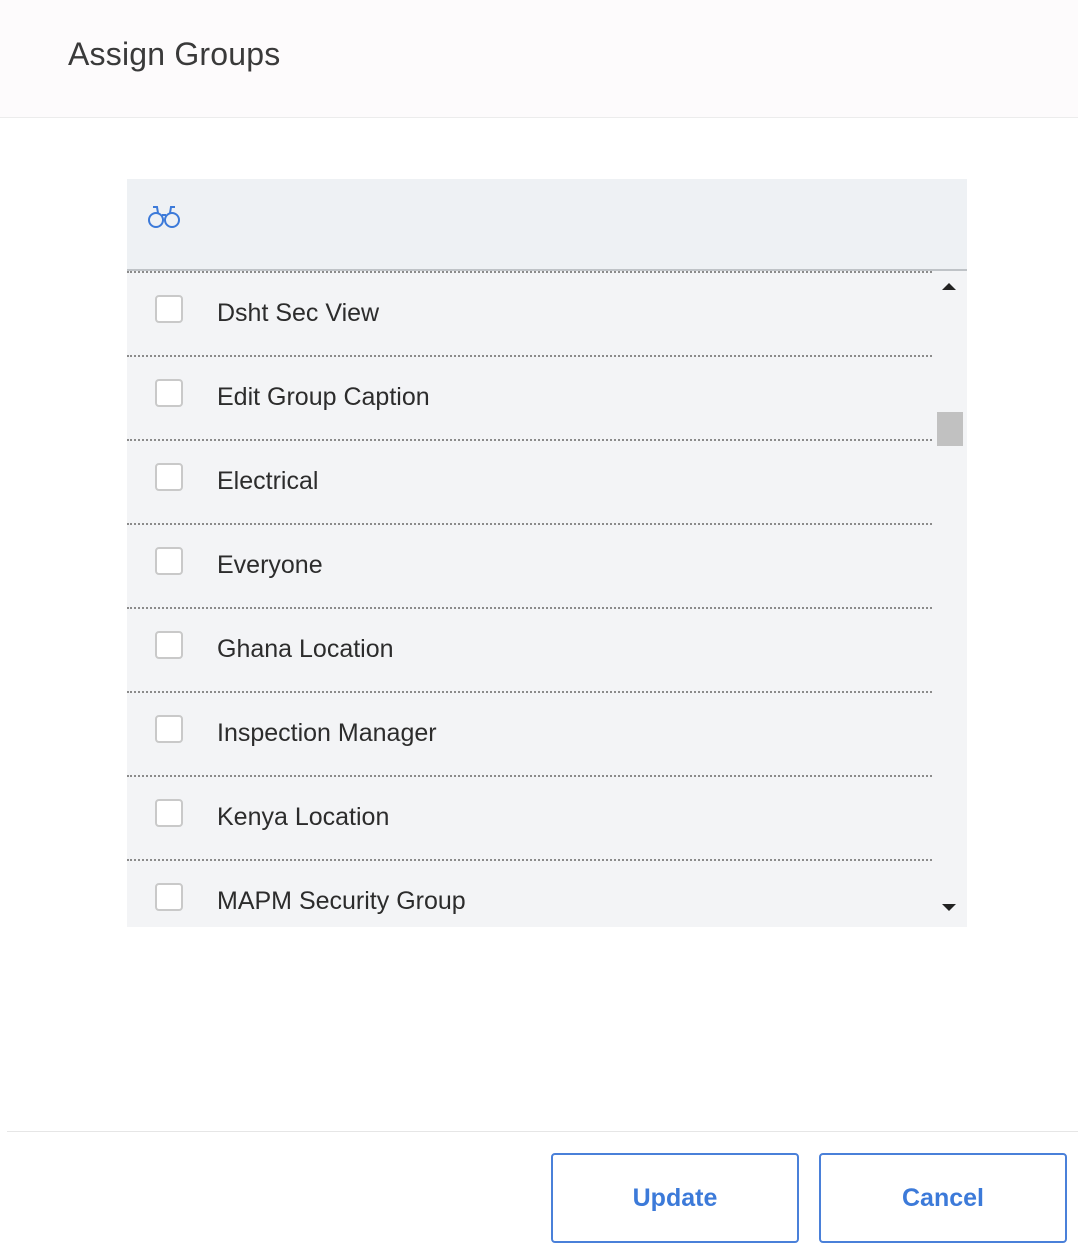 This screenshot has width=1078, height=1243. What do you see at coordinates (539, 59) in the screenshot?
I see `dialog-header: Assign Groups` at bounding box center [539, 59].